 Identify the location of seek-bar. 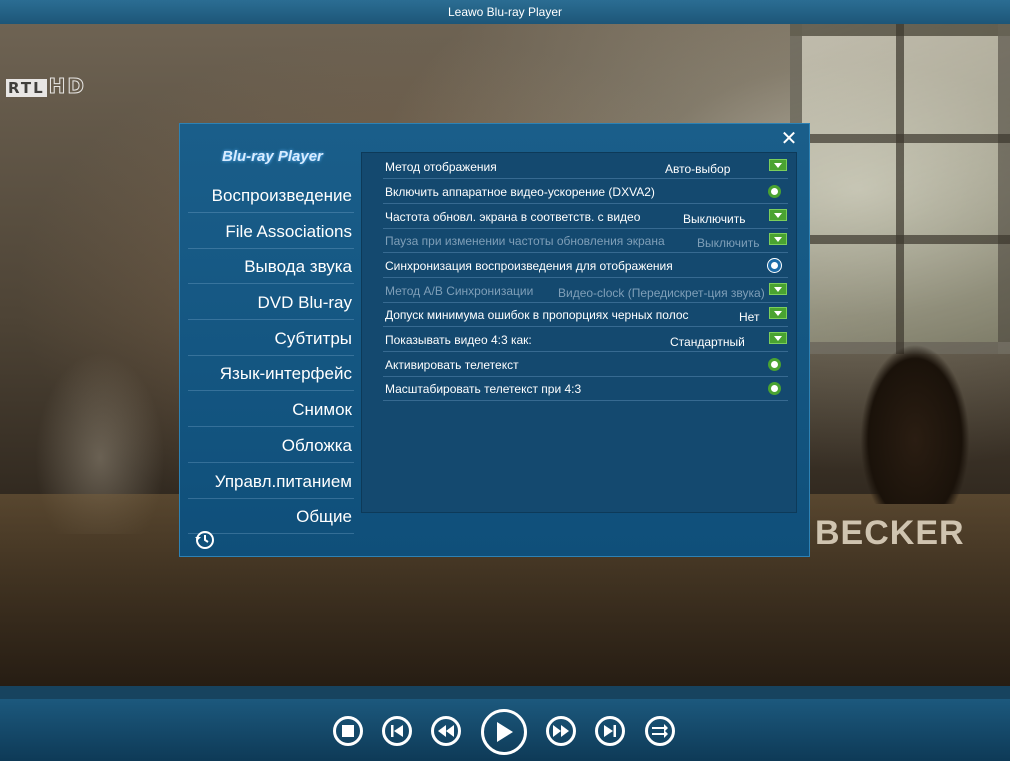
(505, 692).